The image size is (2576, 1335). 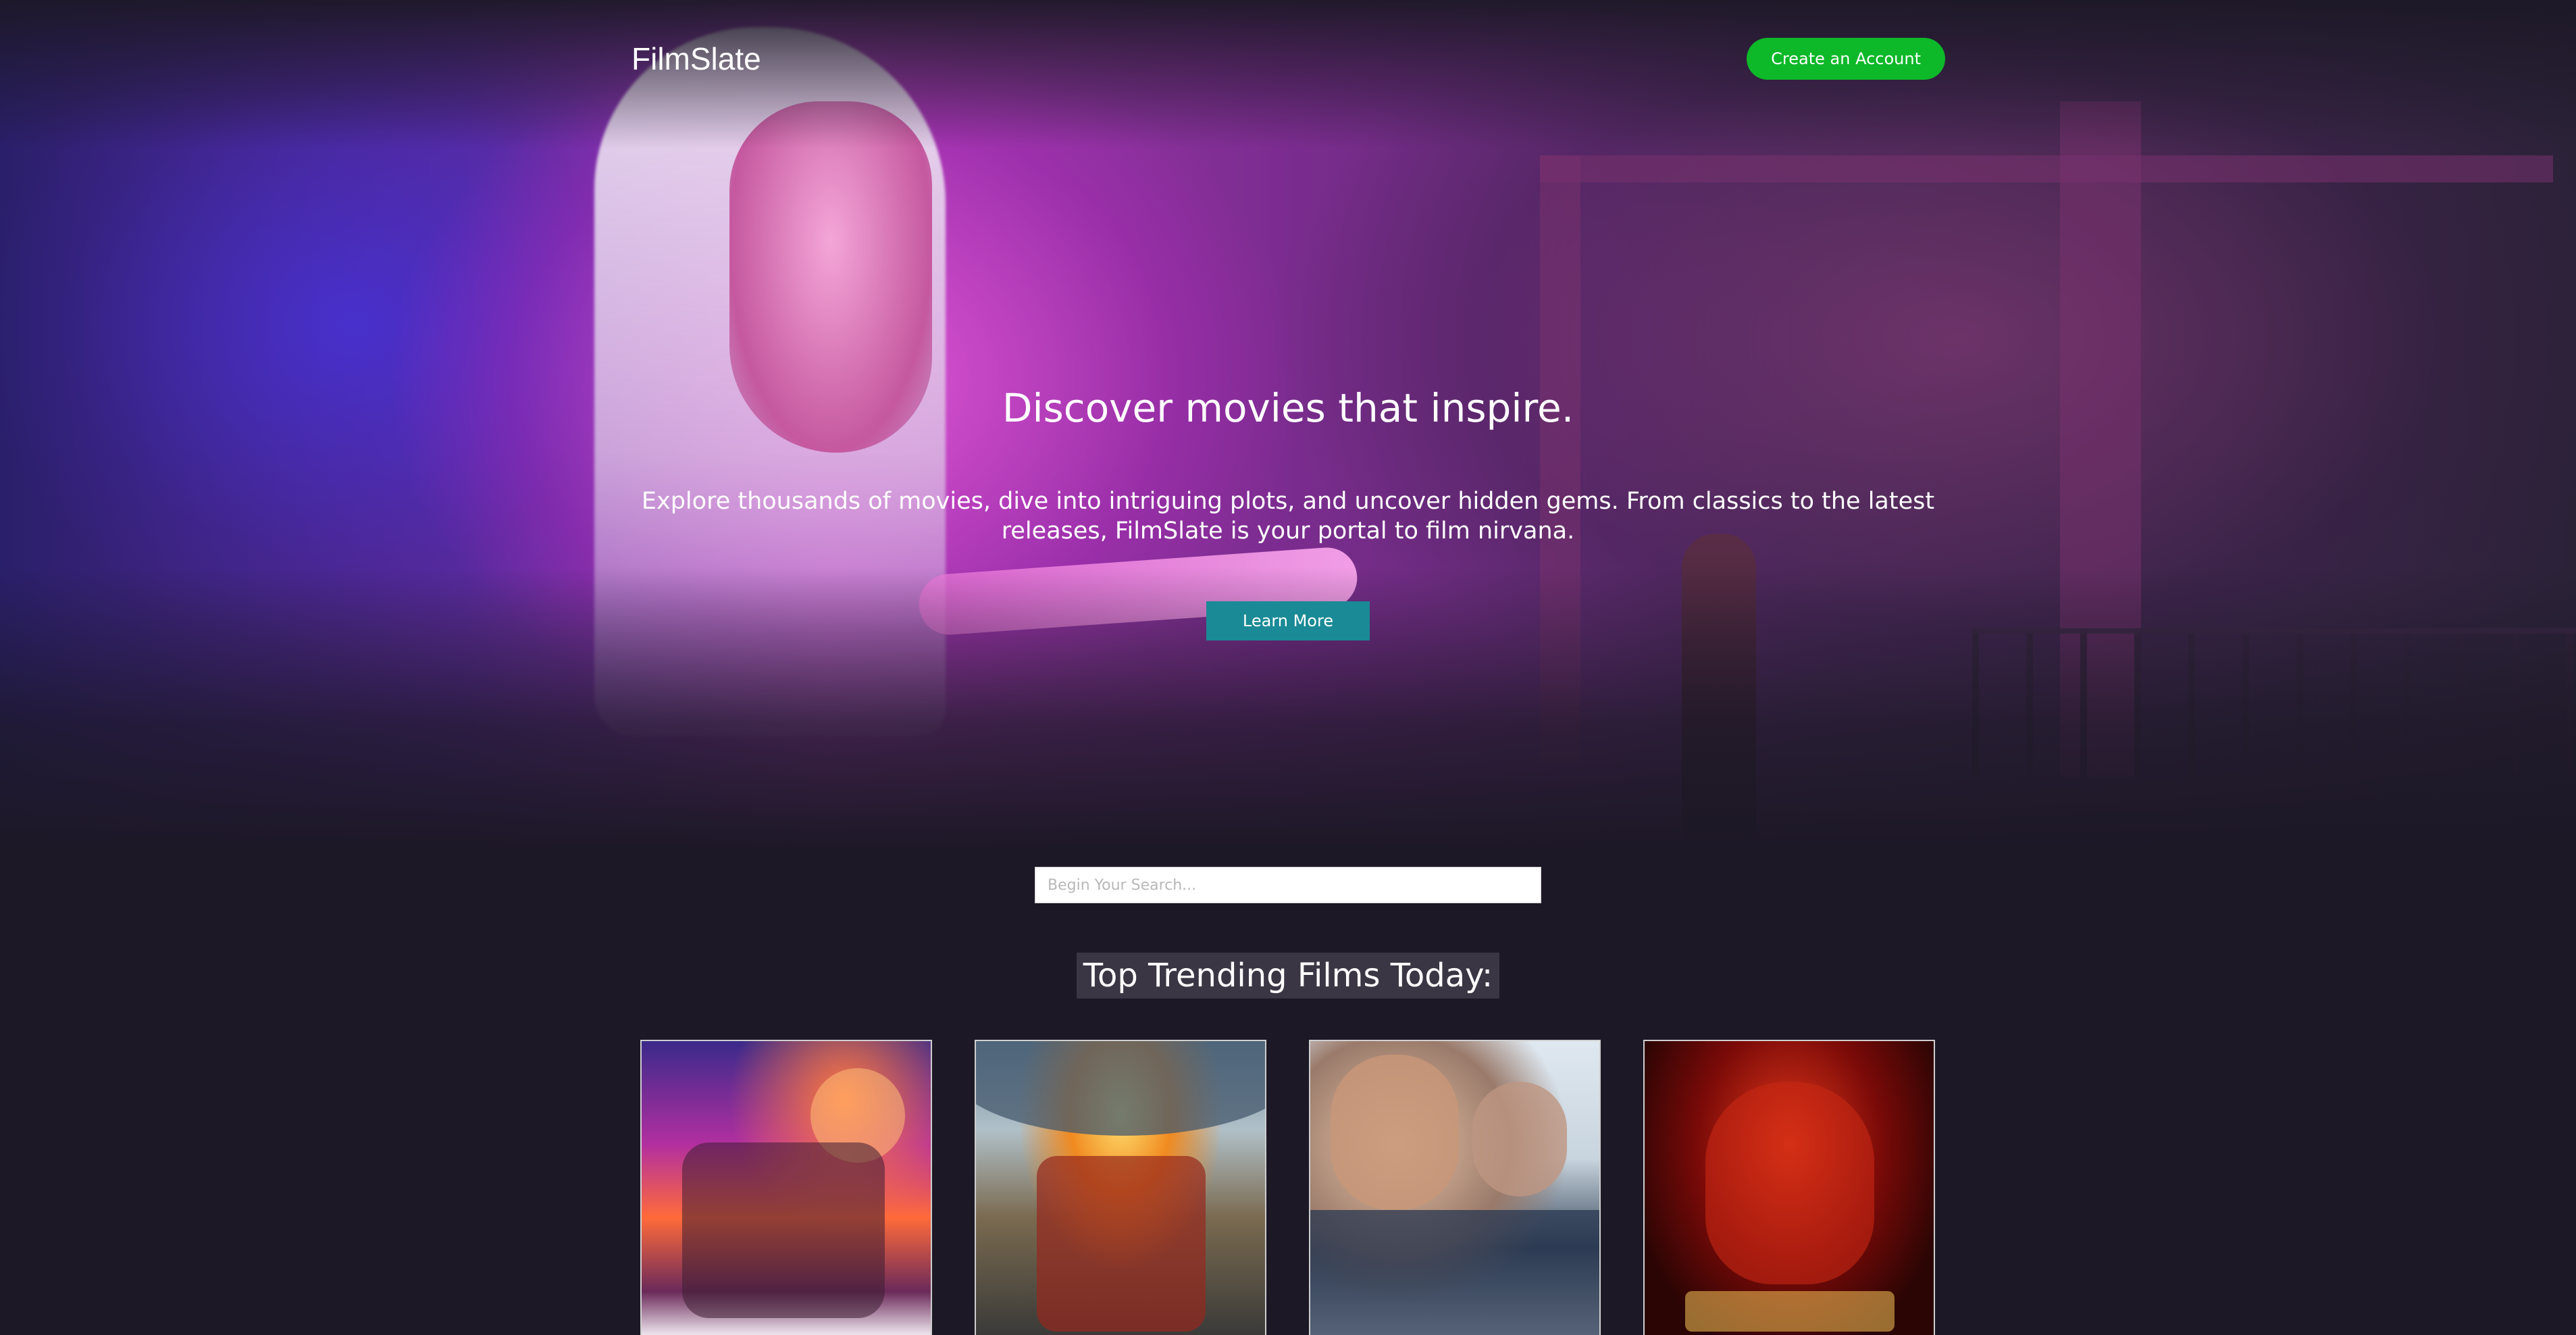 I want to click on hero-title: Discover movies that inspire., so click(x=1288, y=408).